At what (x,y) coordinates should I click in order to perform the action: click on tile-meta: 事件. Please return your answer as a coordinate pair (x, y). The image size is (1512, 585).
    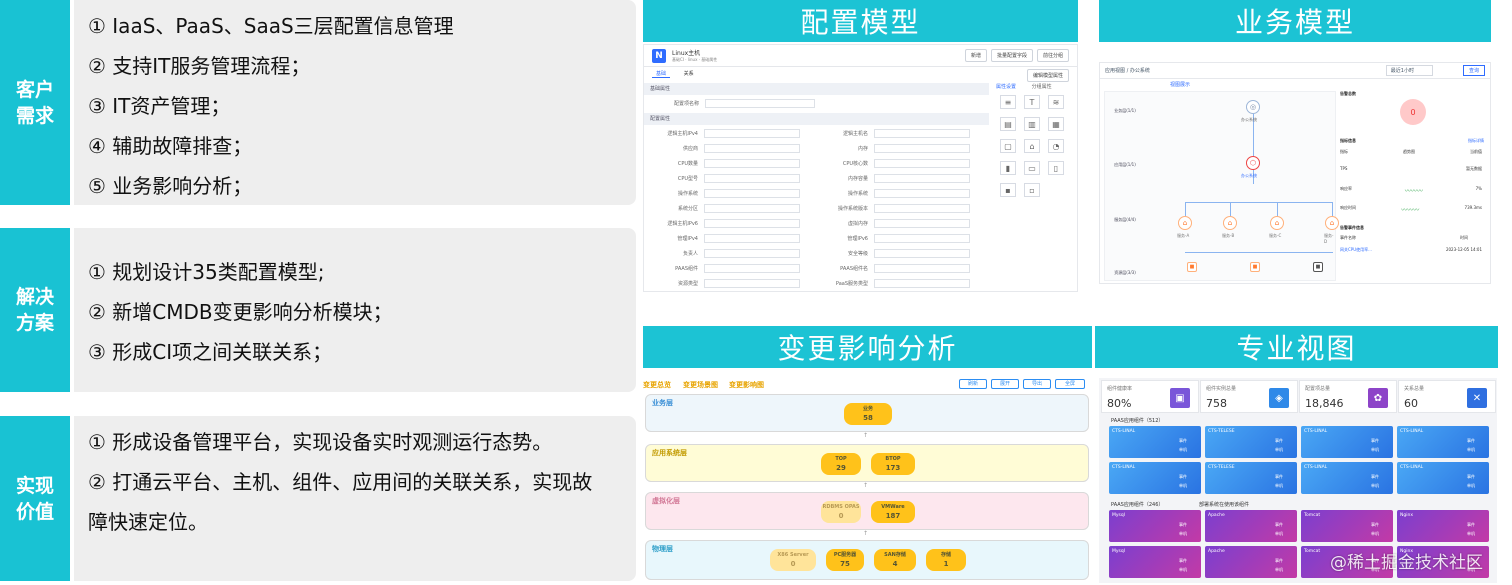
    Looking at the image, I should click on (1279, 560).